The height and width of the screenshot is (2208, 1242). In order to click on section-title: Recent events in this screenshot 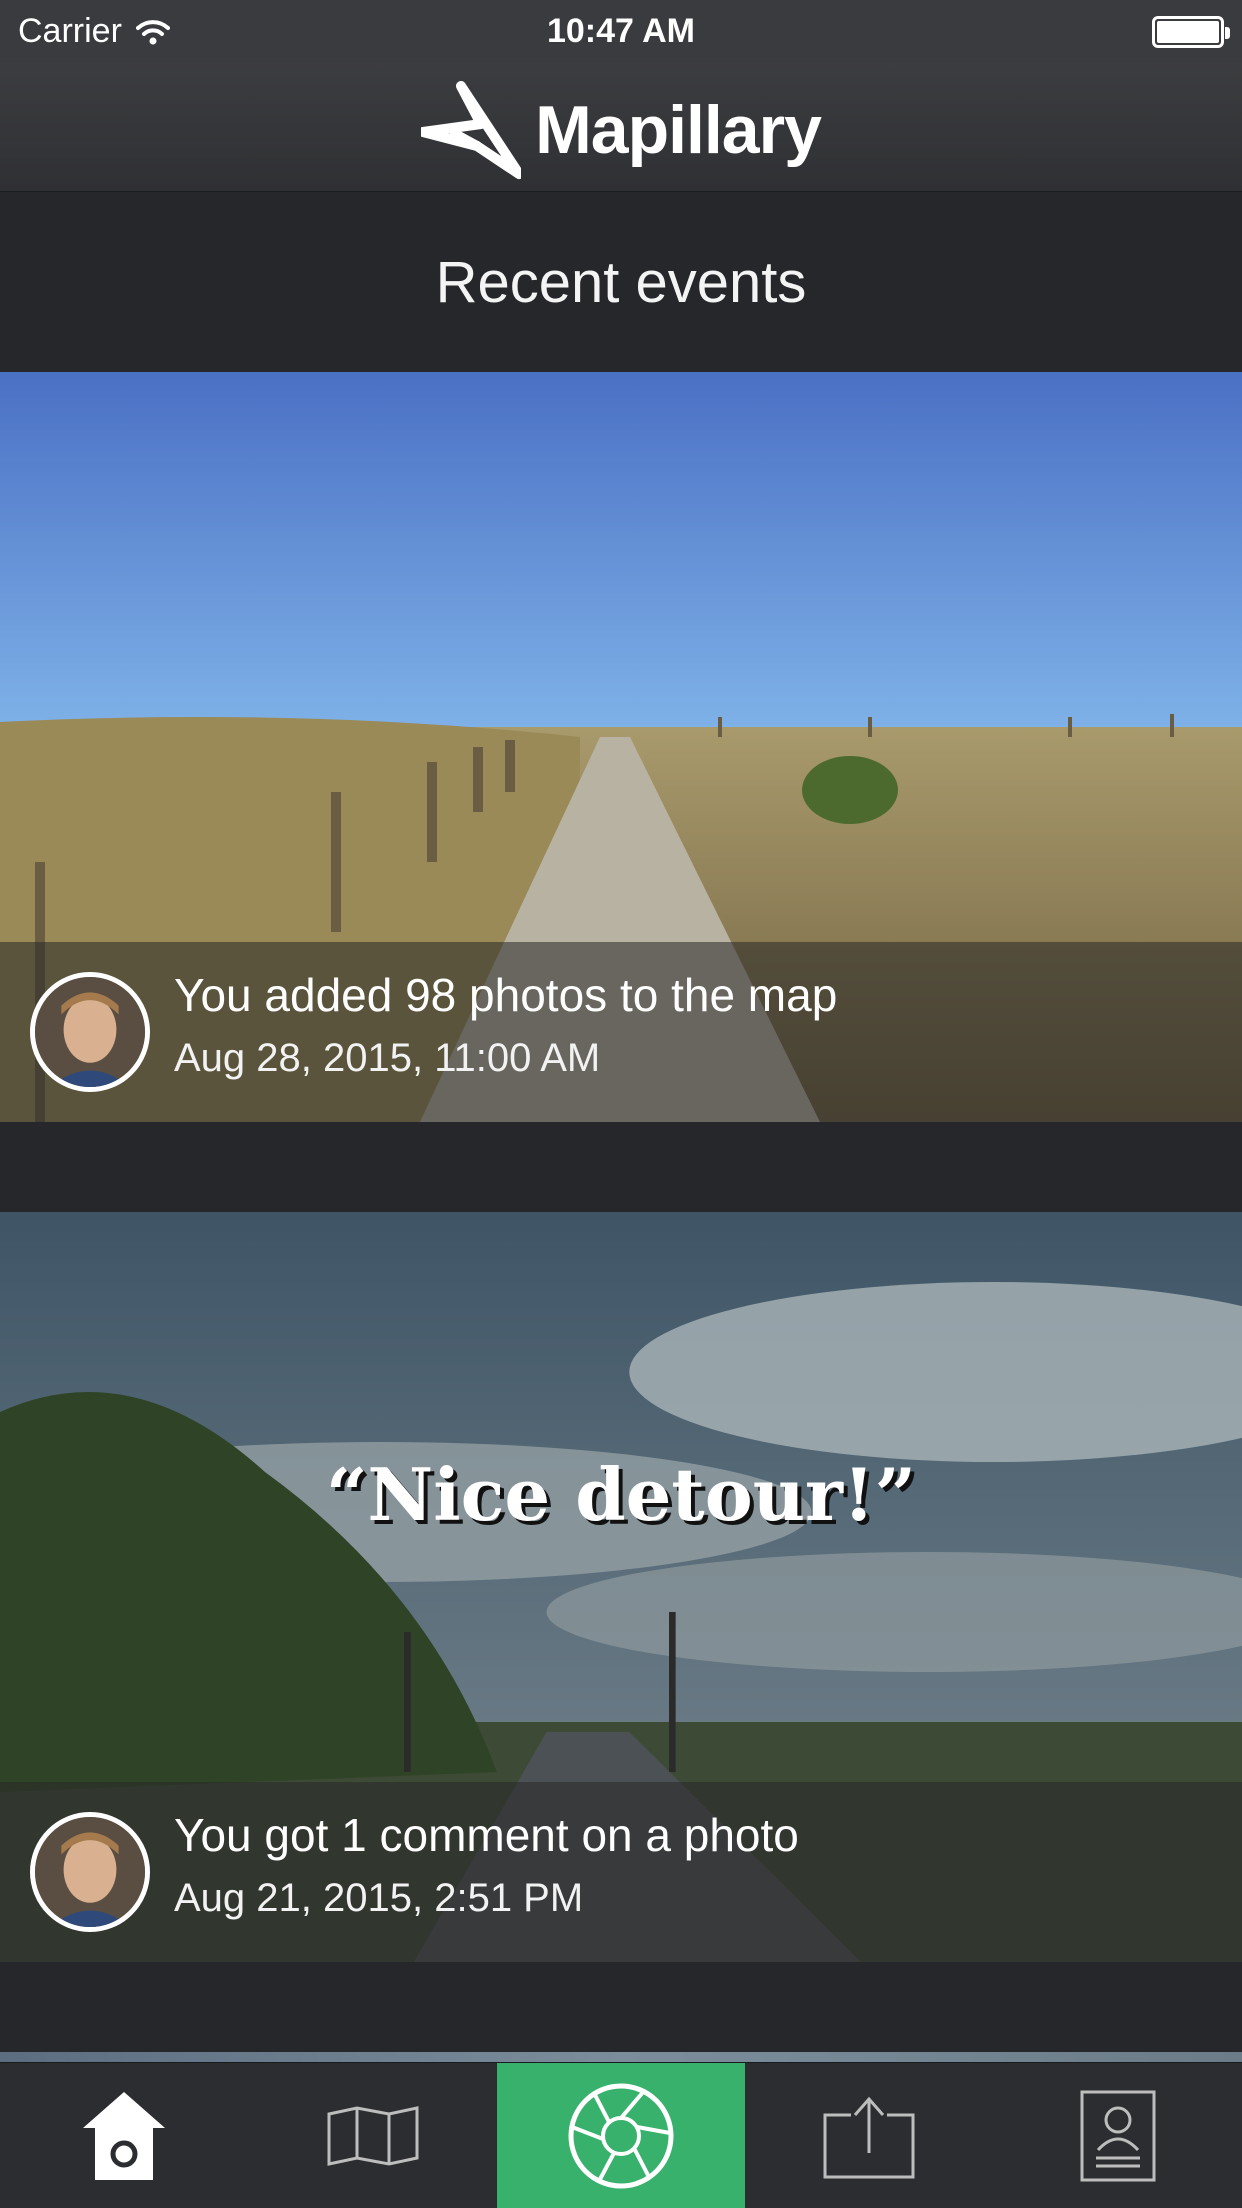, I will do `click(621, 282)`.